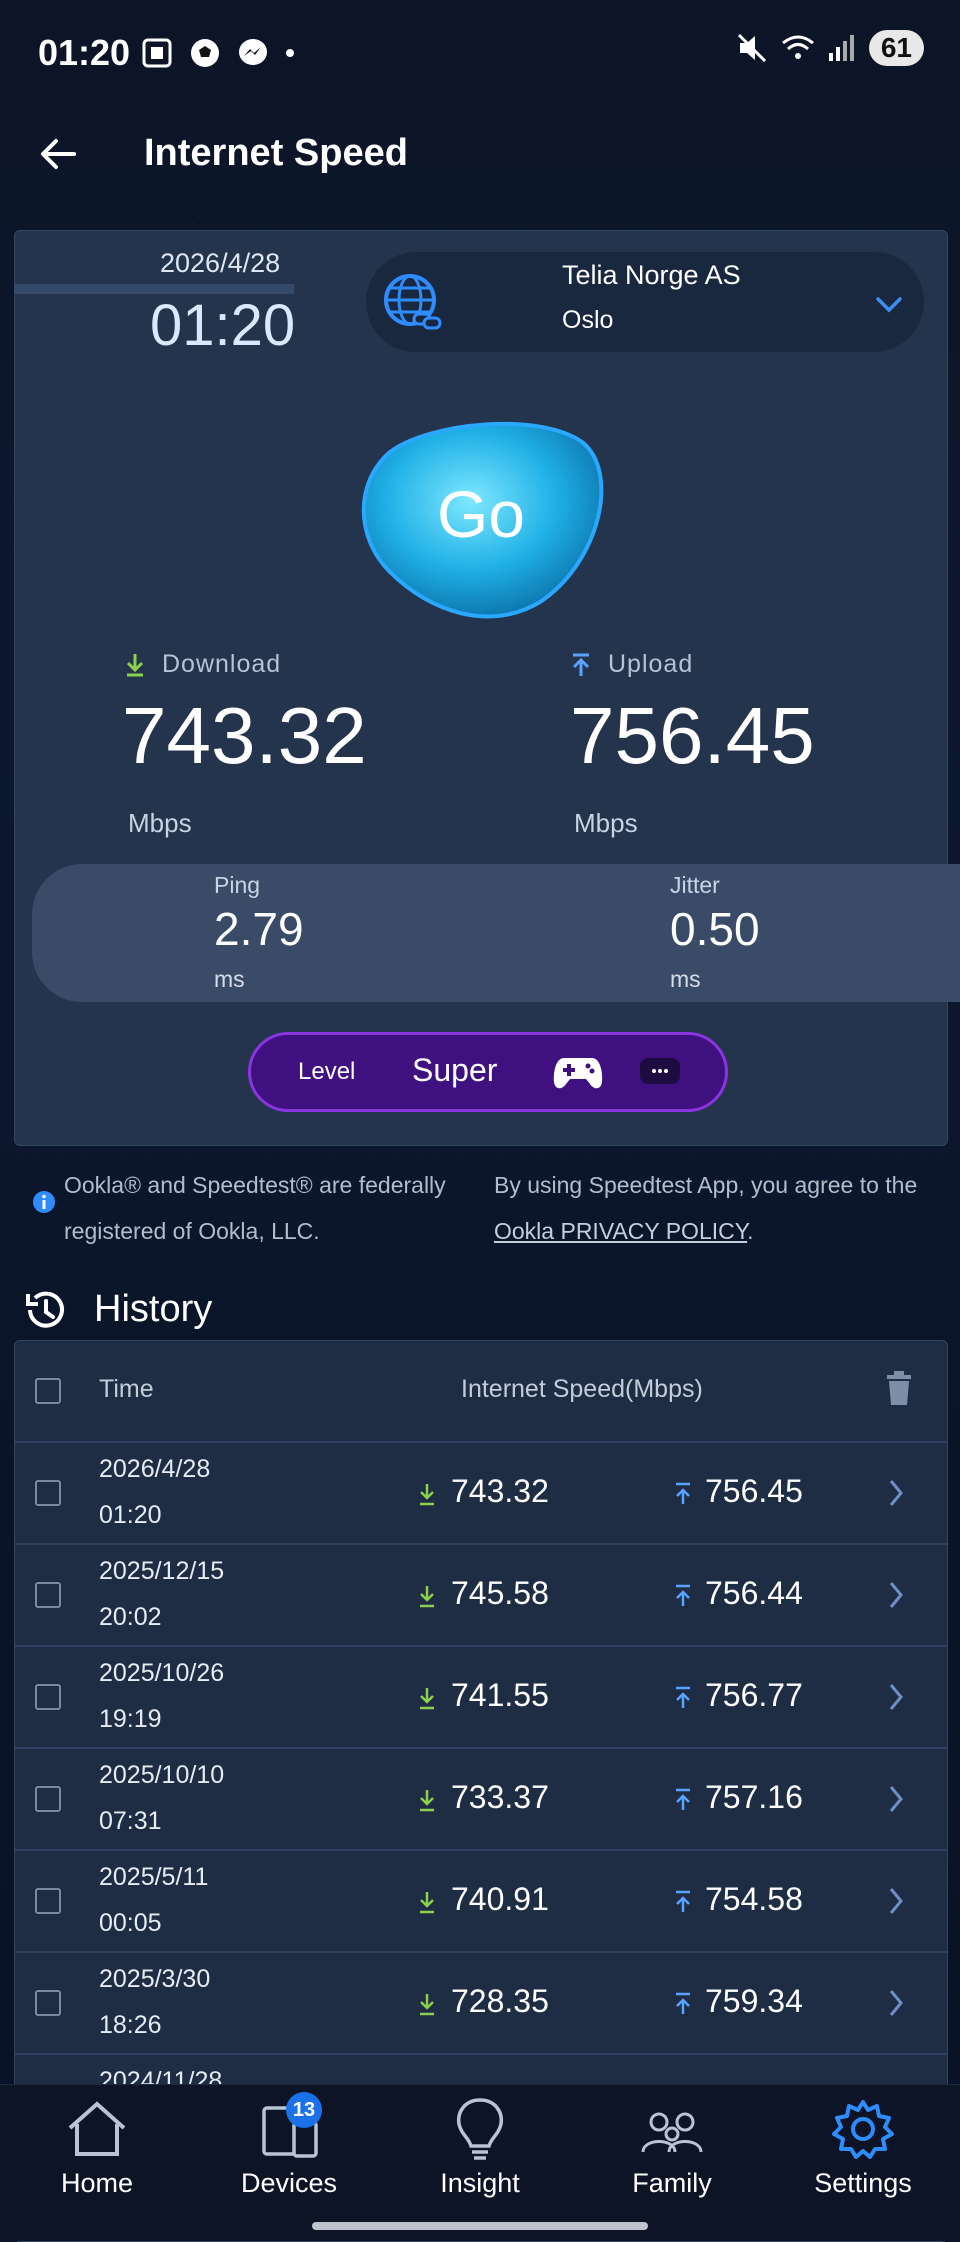 The height and width of the screenshot is (2242, 960). What do you see at coordinates (754, 1491) in the screenshot?
I see `row-upload: 756.45` at bounding box center [754, 1491].